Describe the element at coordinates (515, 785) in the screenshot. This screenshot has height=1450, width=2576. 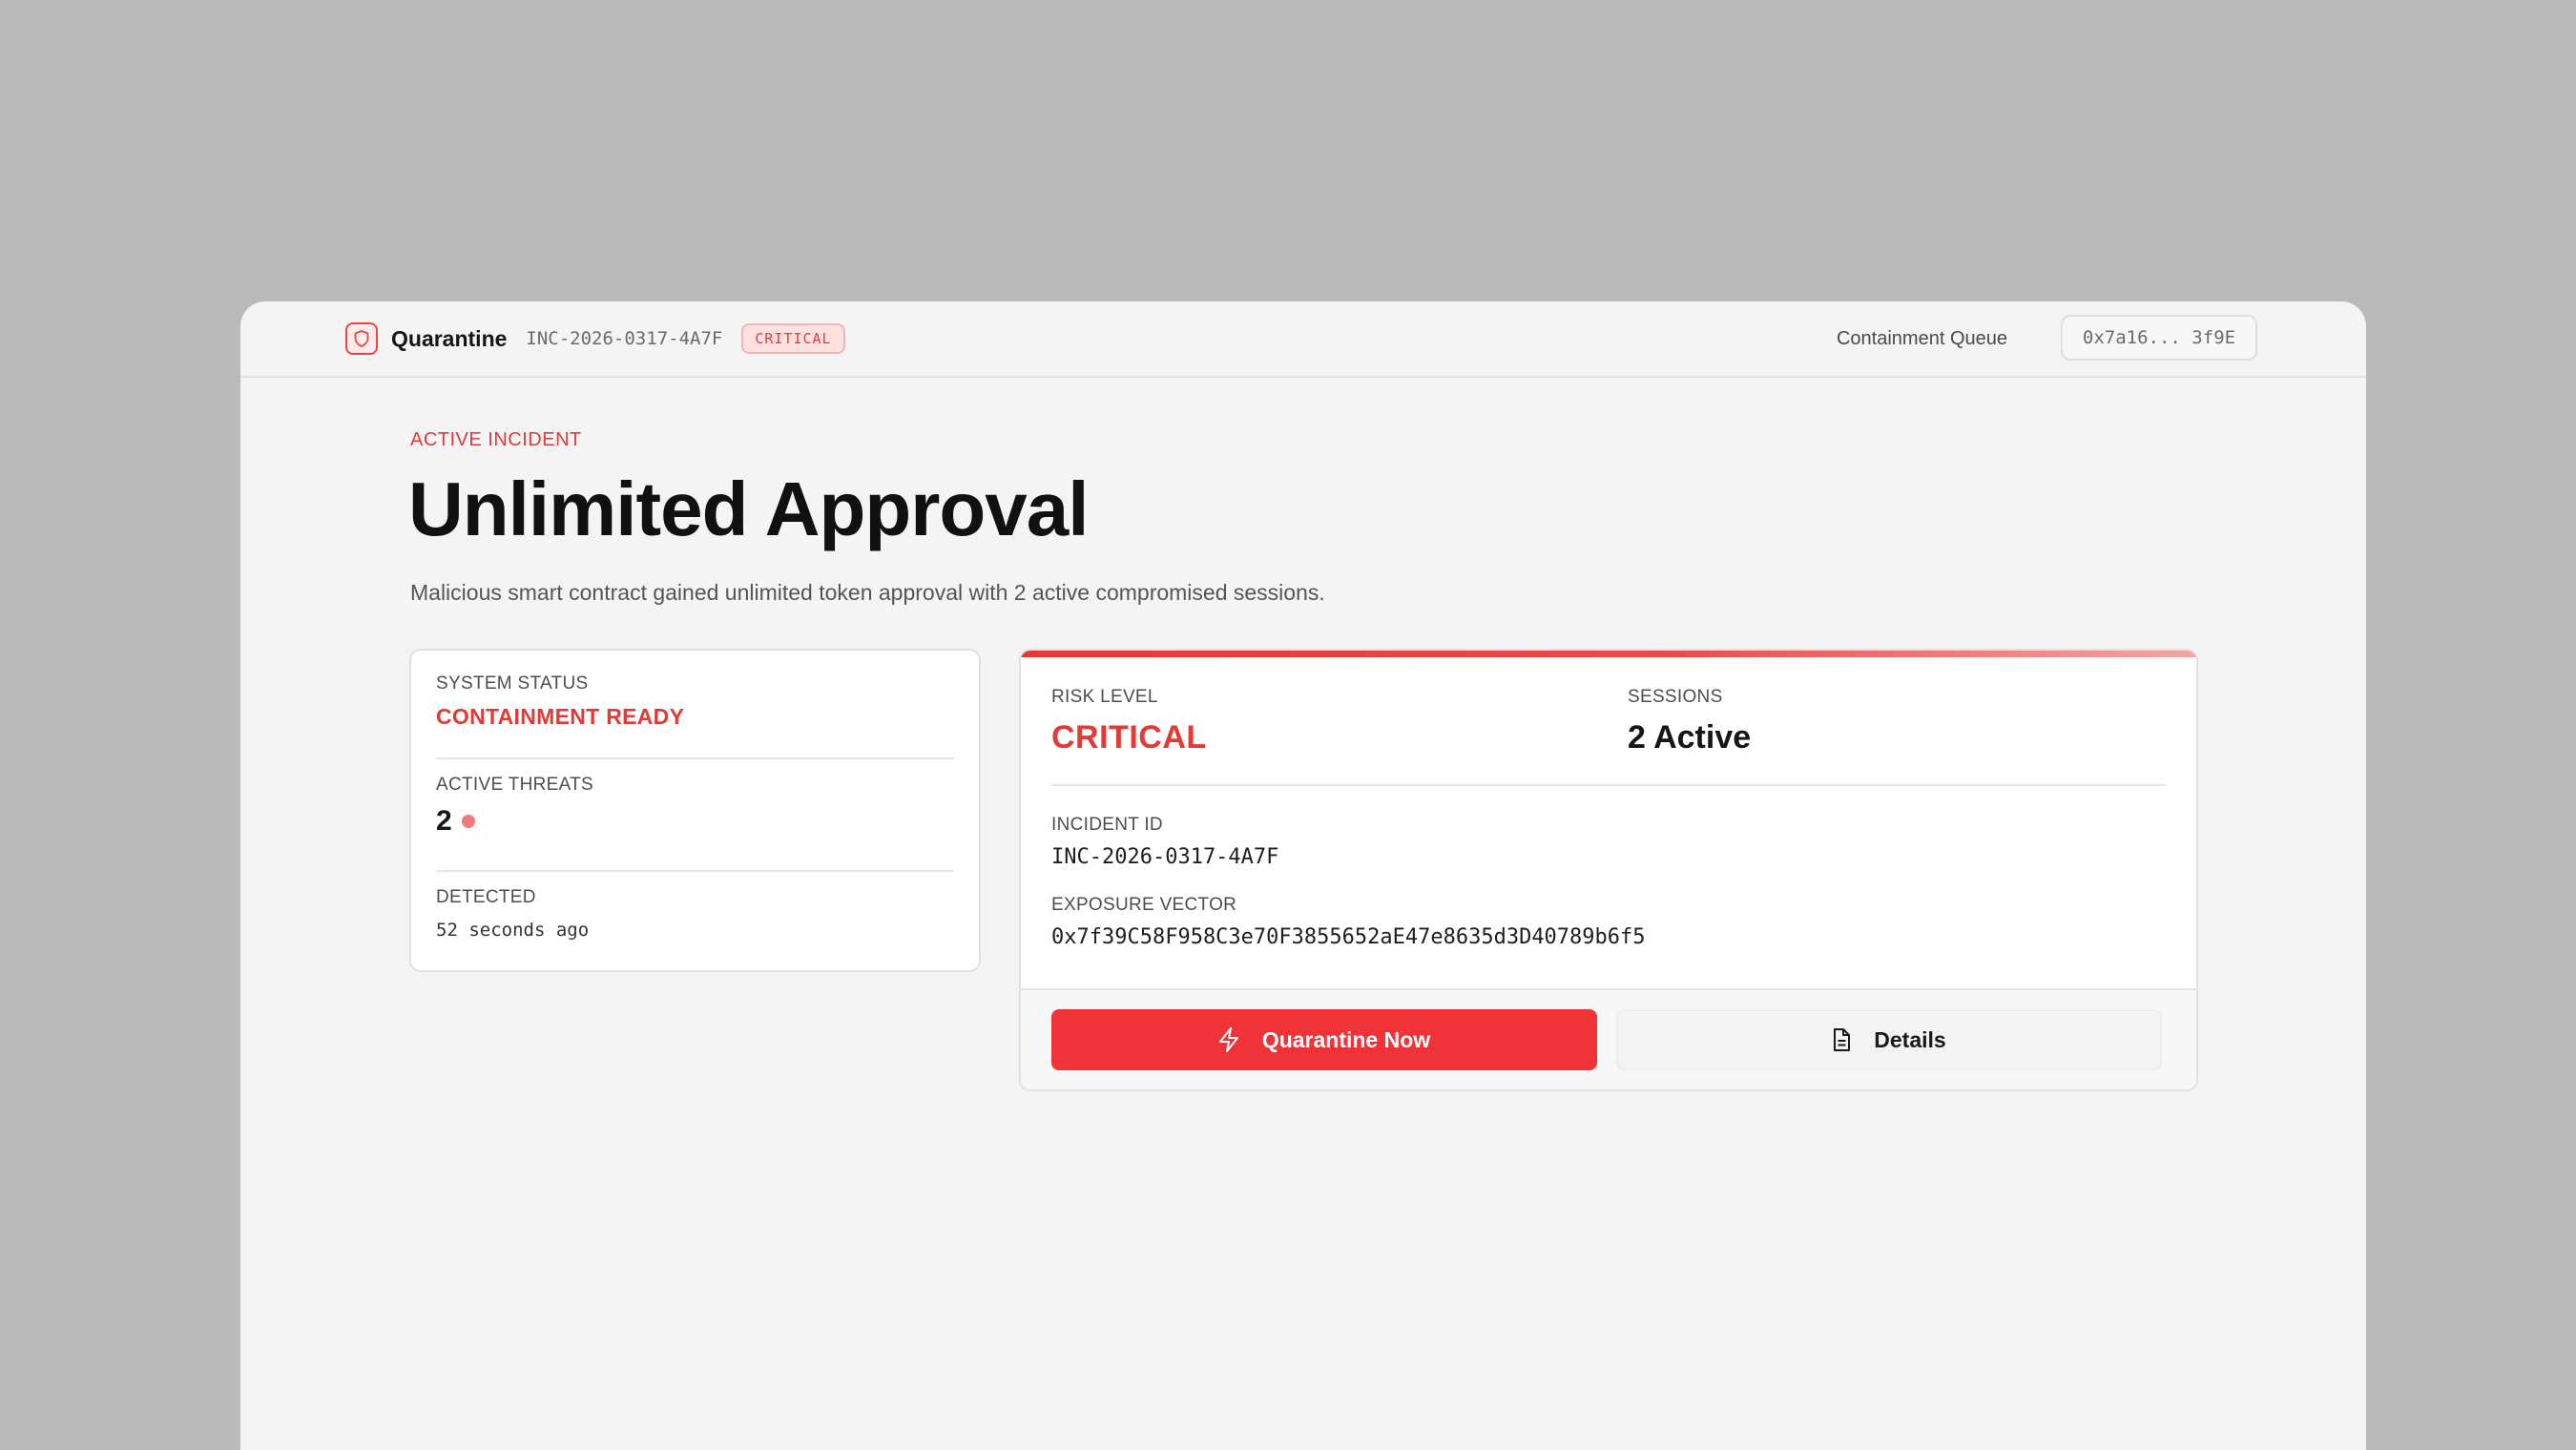
I see `active-threats-label: ACTIVE THREATS` at that location.